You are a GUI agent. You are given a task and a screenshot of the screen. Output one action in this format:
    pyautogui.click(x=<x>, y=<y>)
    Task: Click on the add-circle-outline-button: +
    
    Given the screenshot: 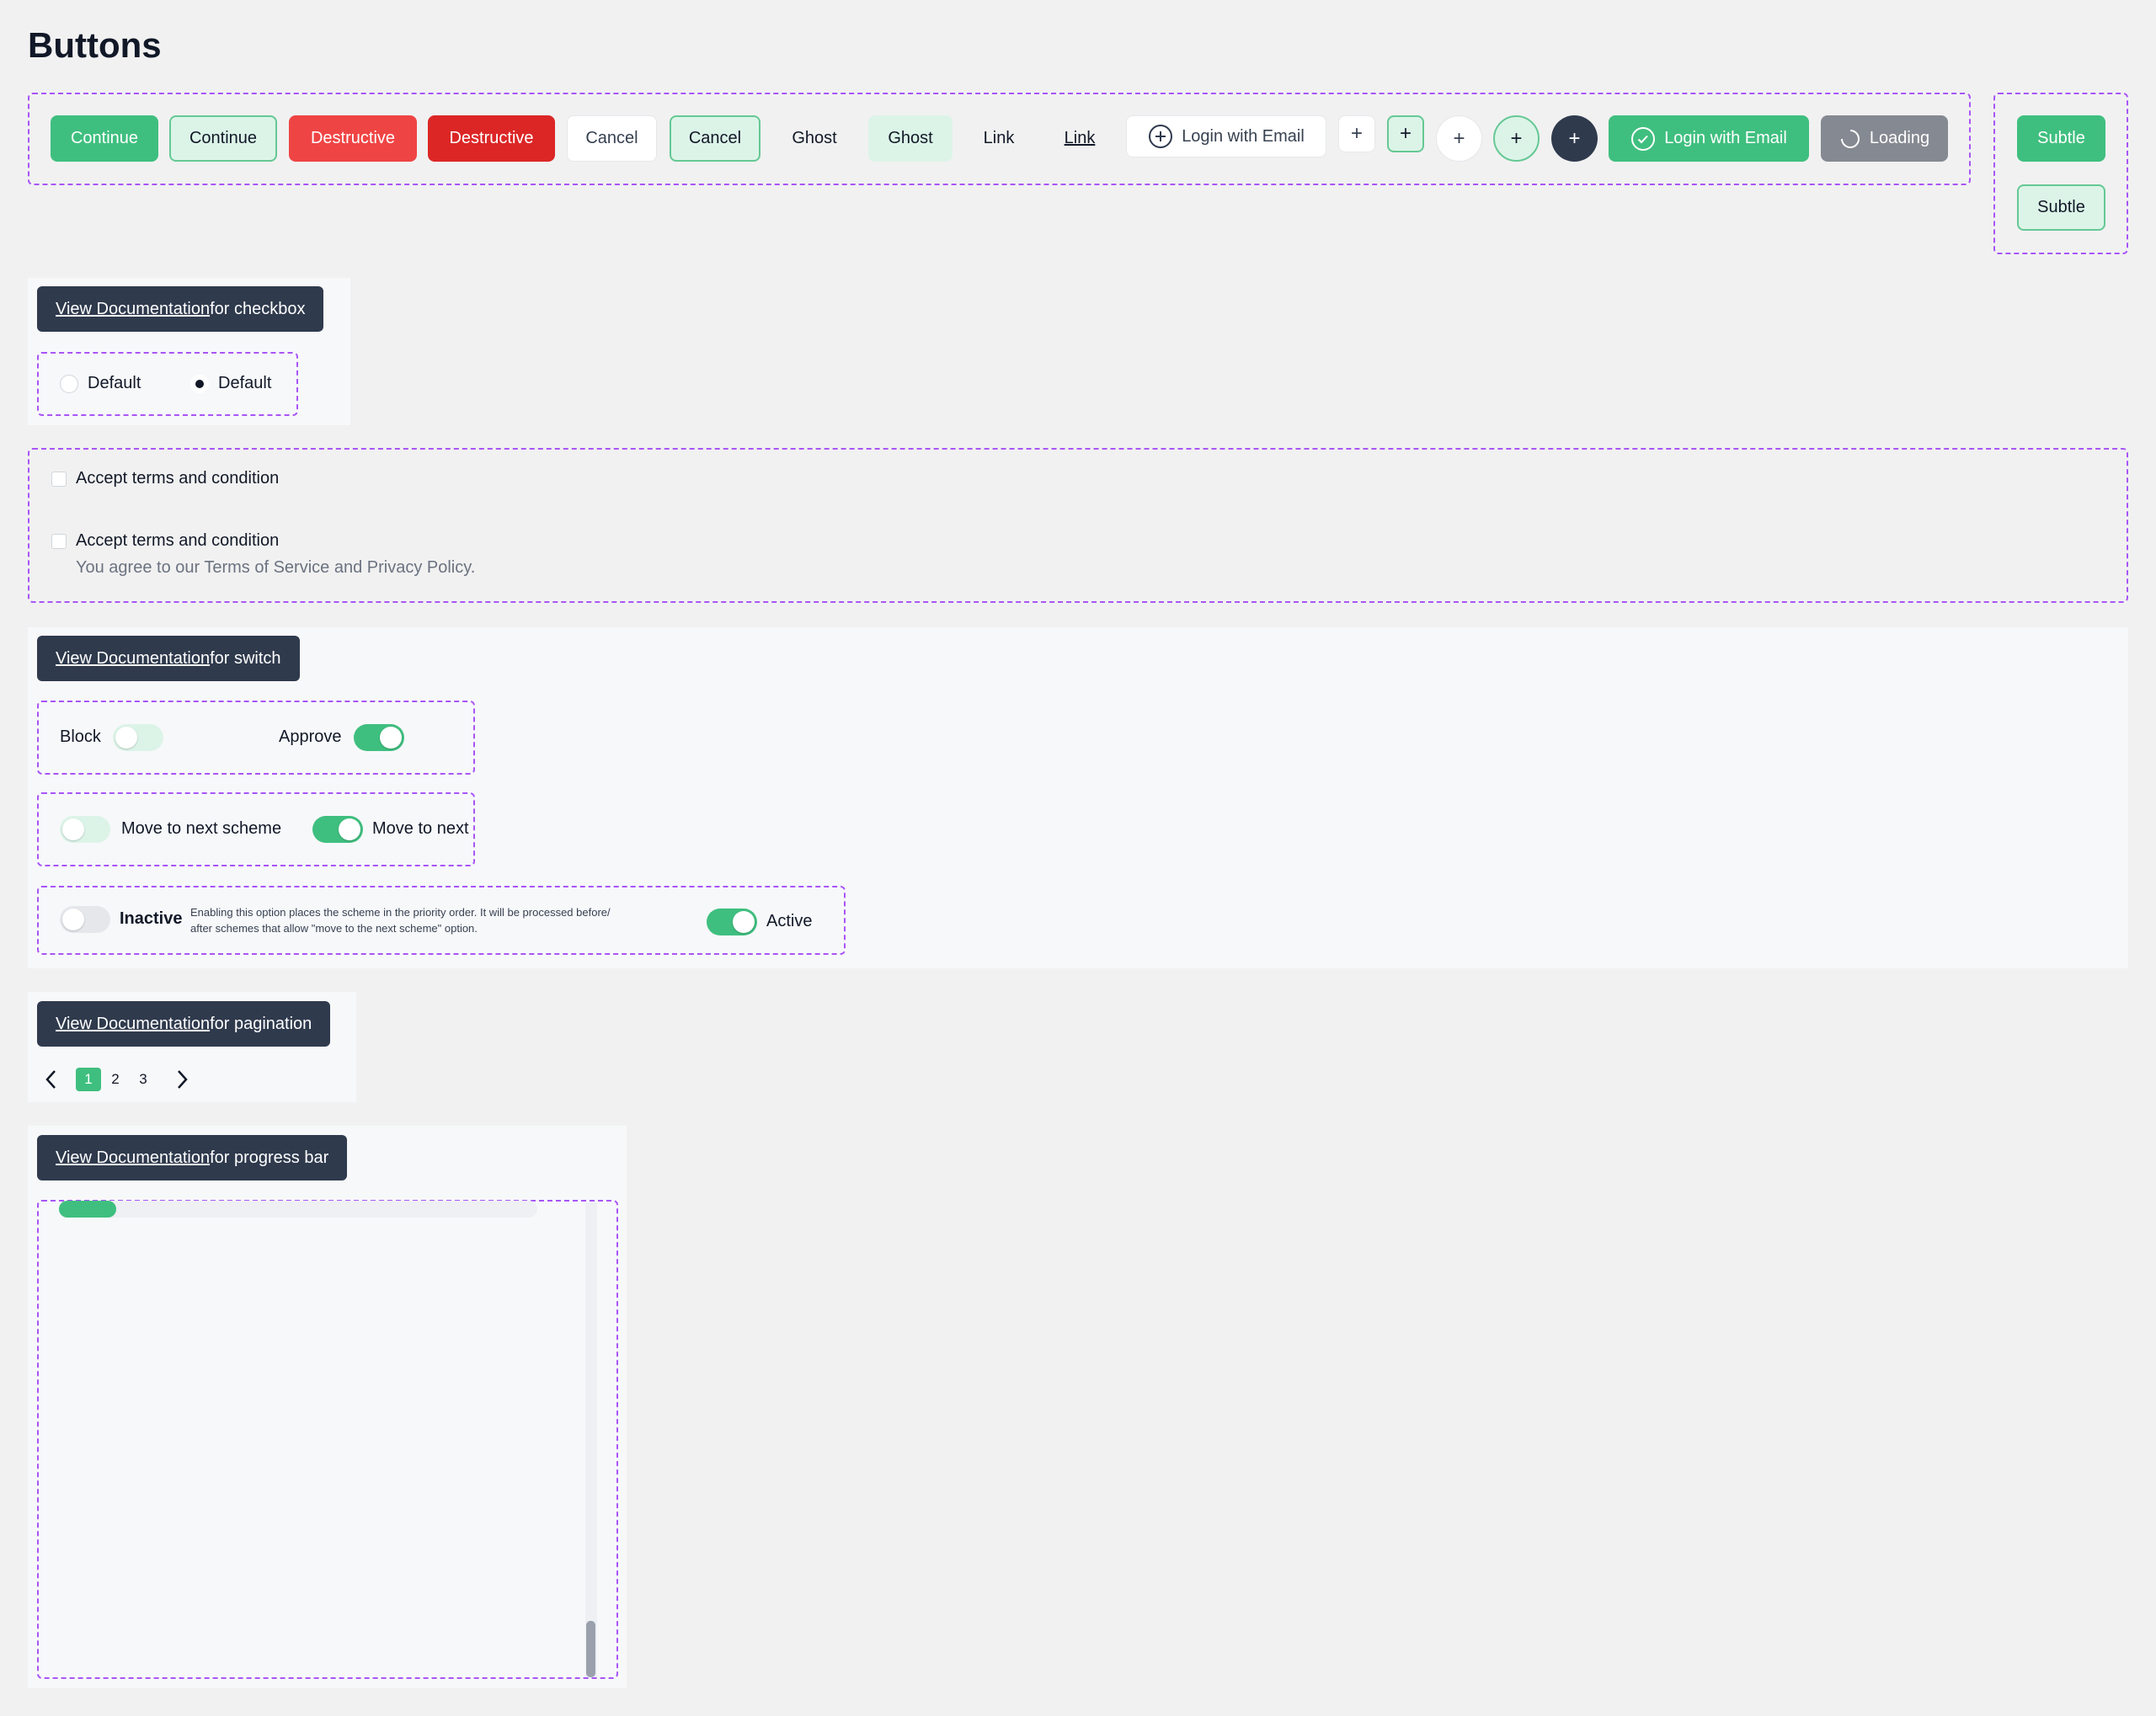 What is the action you would take?
    pyautogui.click(x=1516, y=138)
    